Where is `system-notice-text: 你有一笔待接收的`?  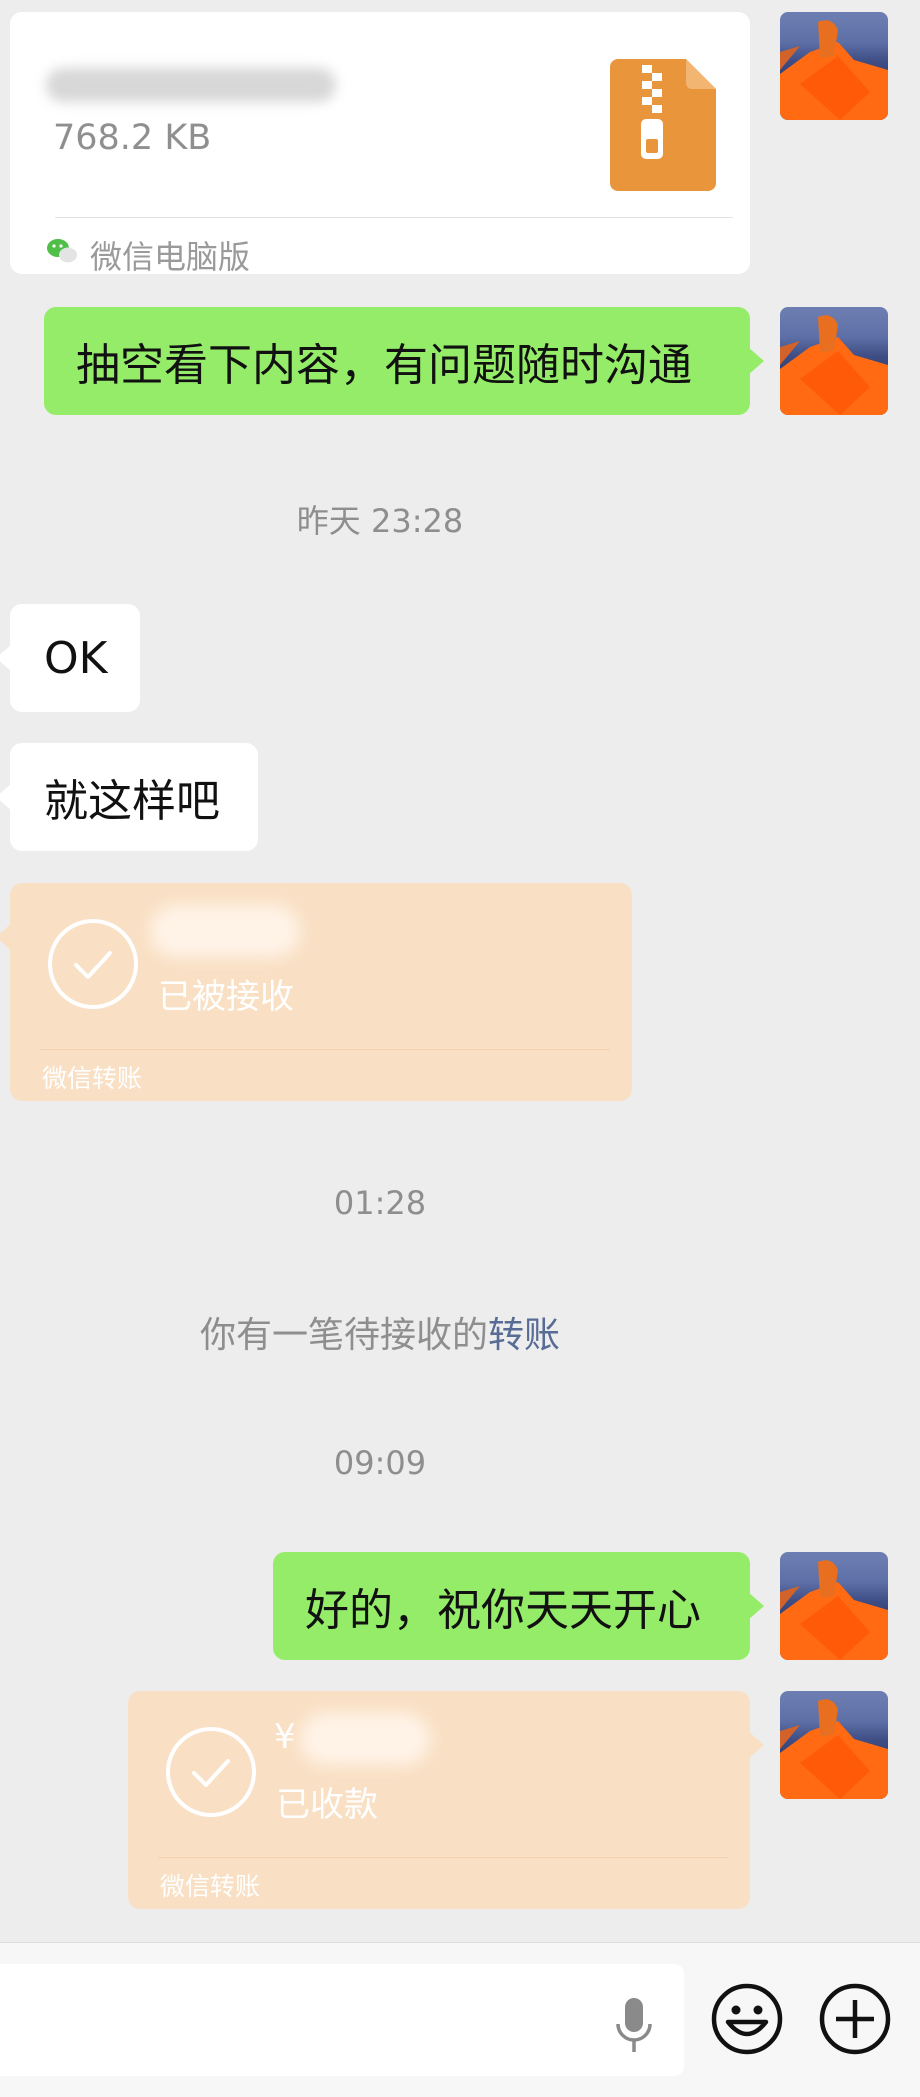 system-notice-text: 你有一笔待接收的 is located at coordinates (343, 1335).